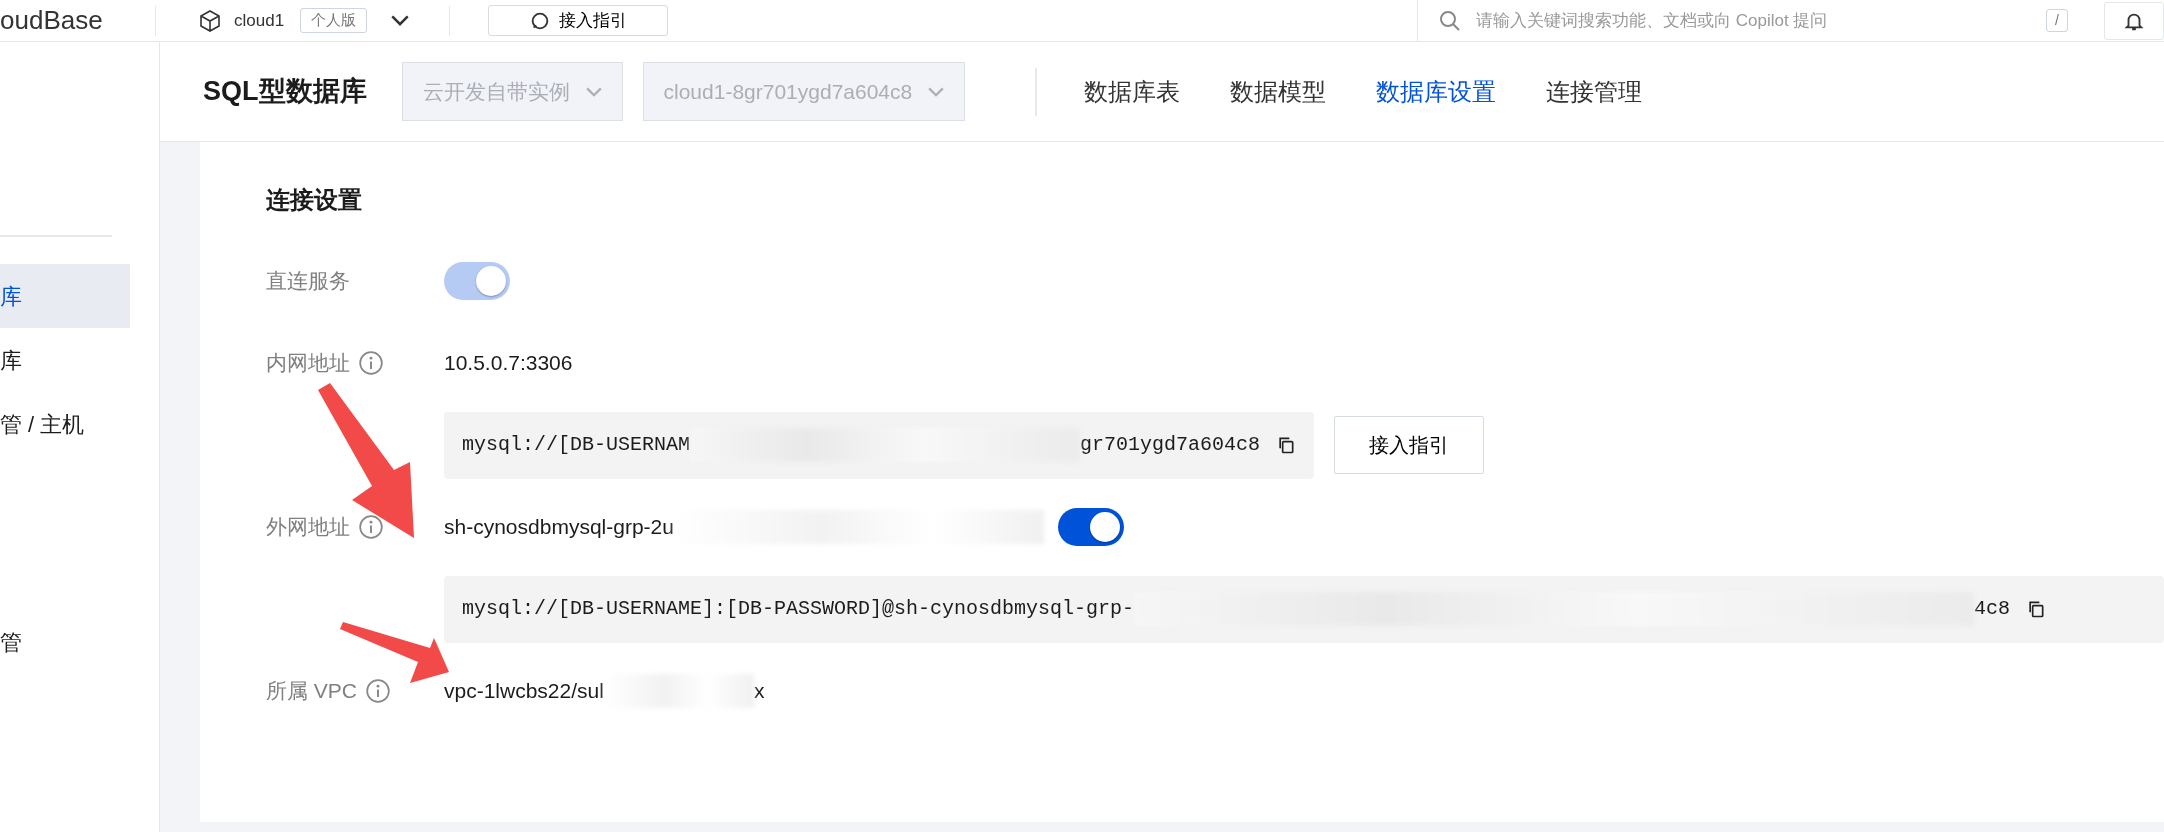 The height and width of the screenshot is (832, 2164). Describe the element at coordinates (308, 527) in the screenshot. I see `field-label: 外网地址` at that location.